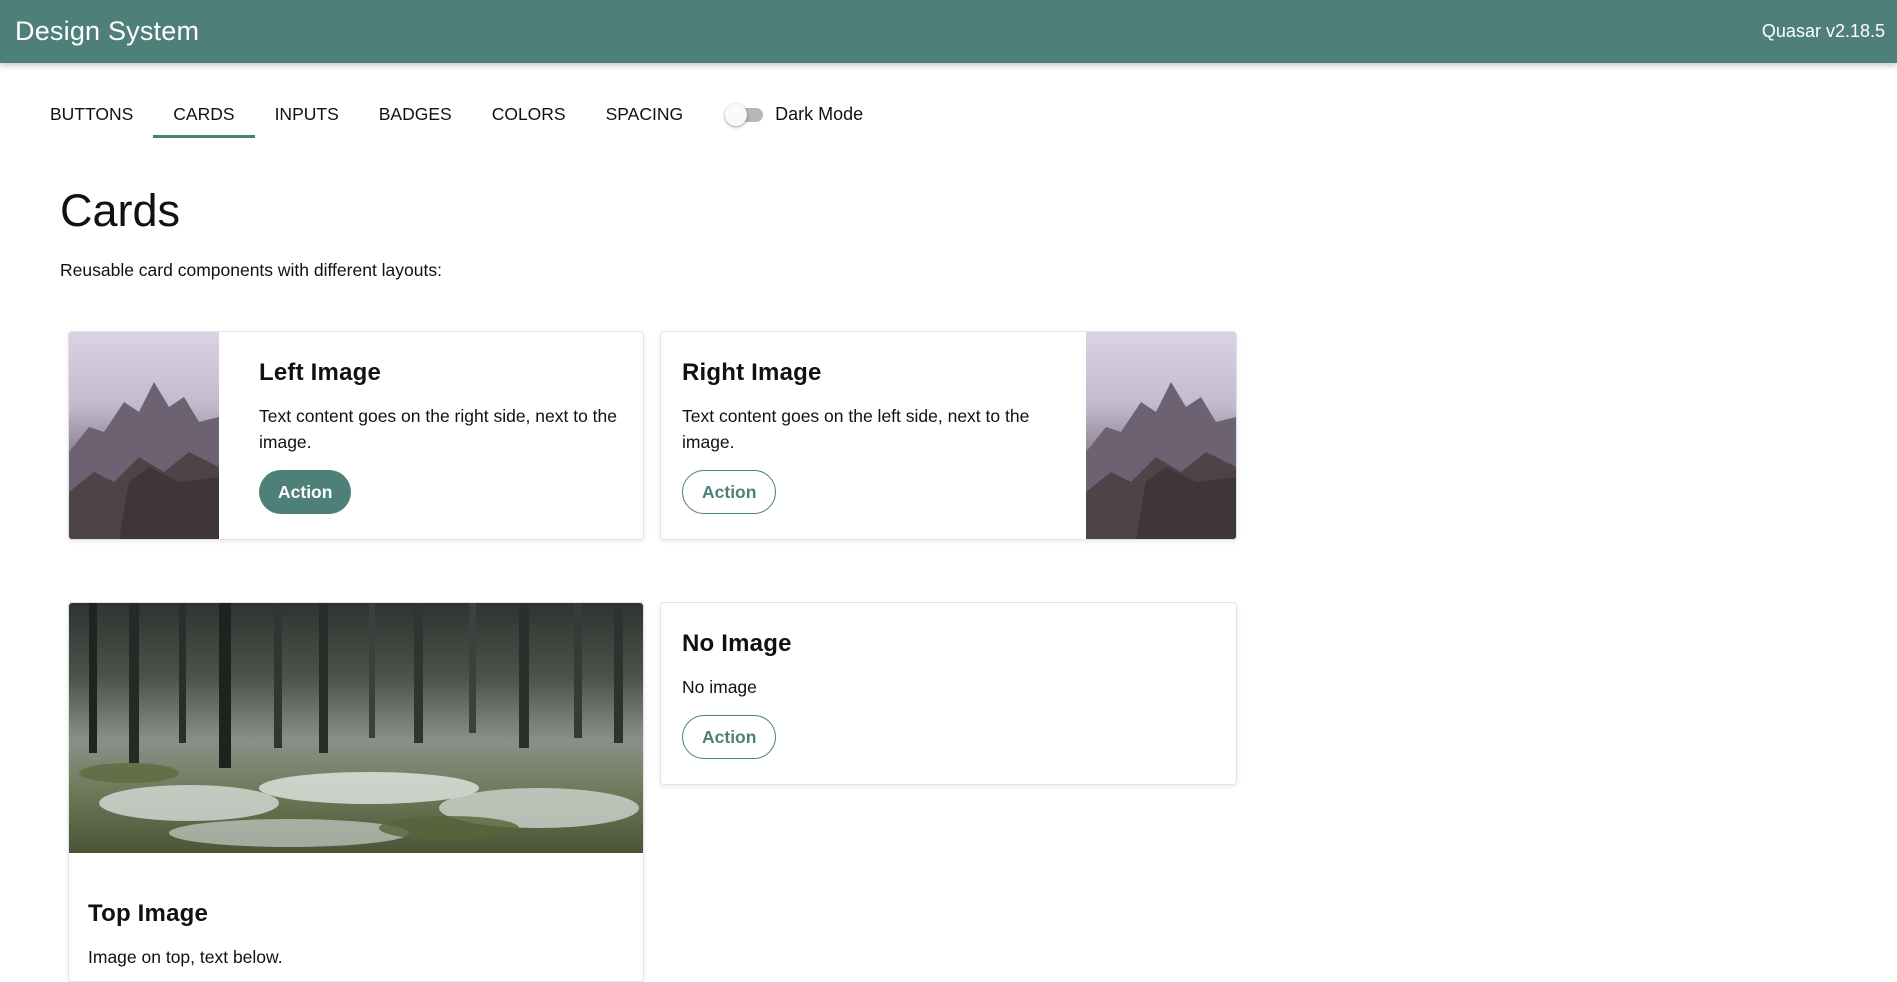 This screenshot has width=1897, height=982. Describe the element at coordinates (185, 957) in the screenshot. I see `card-text: Image on top, text below.` at that location.